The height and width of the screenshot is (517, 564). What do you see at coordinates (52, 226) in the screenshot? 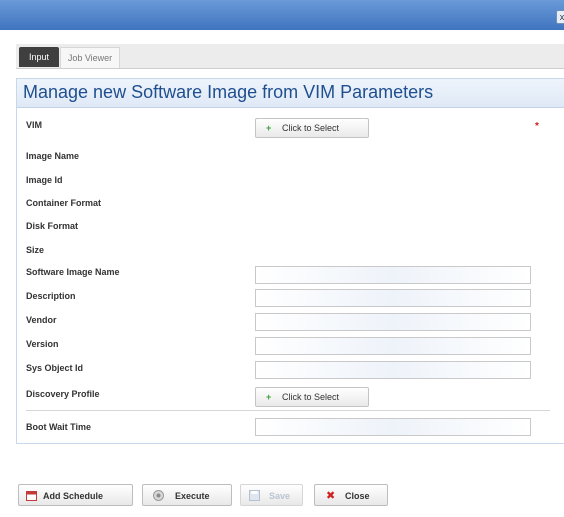
I see `disk-format-label: Disk Format` at bounding box center [52, 226].